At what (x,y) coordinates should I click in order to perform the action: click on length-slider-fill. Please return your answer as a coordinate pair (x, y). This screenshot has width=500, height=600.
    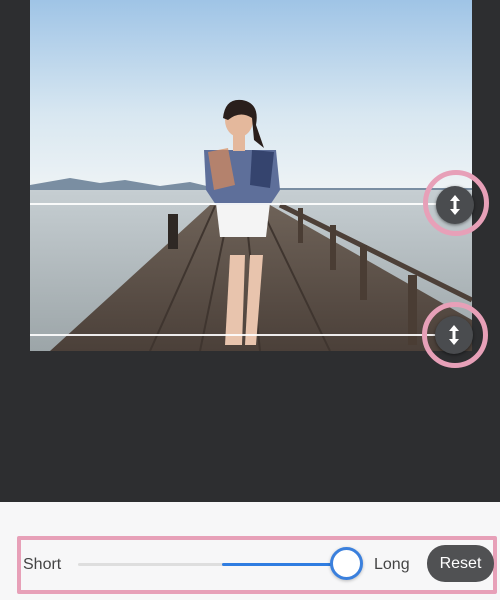
    Looking at the image, I should click on (284, 564).